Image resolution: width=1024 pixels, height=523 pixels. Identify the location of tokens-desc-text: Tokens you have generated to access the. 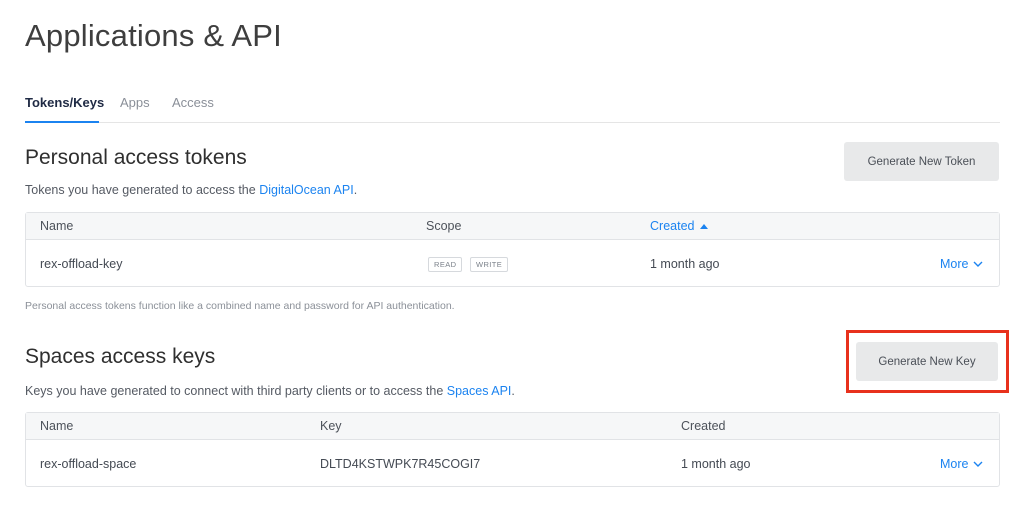
(142, 190).